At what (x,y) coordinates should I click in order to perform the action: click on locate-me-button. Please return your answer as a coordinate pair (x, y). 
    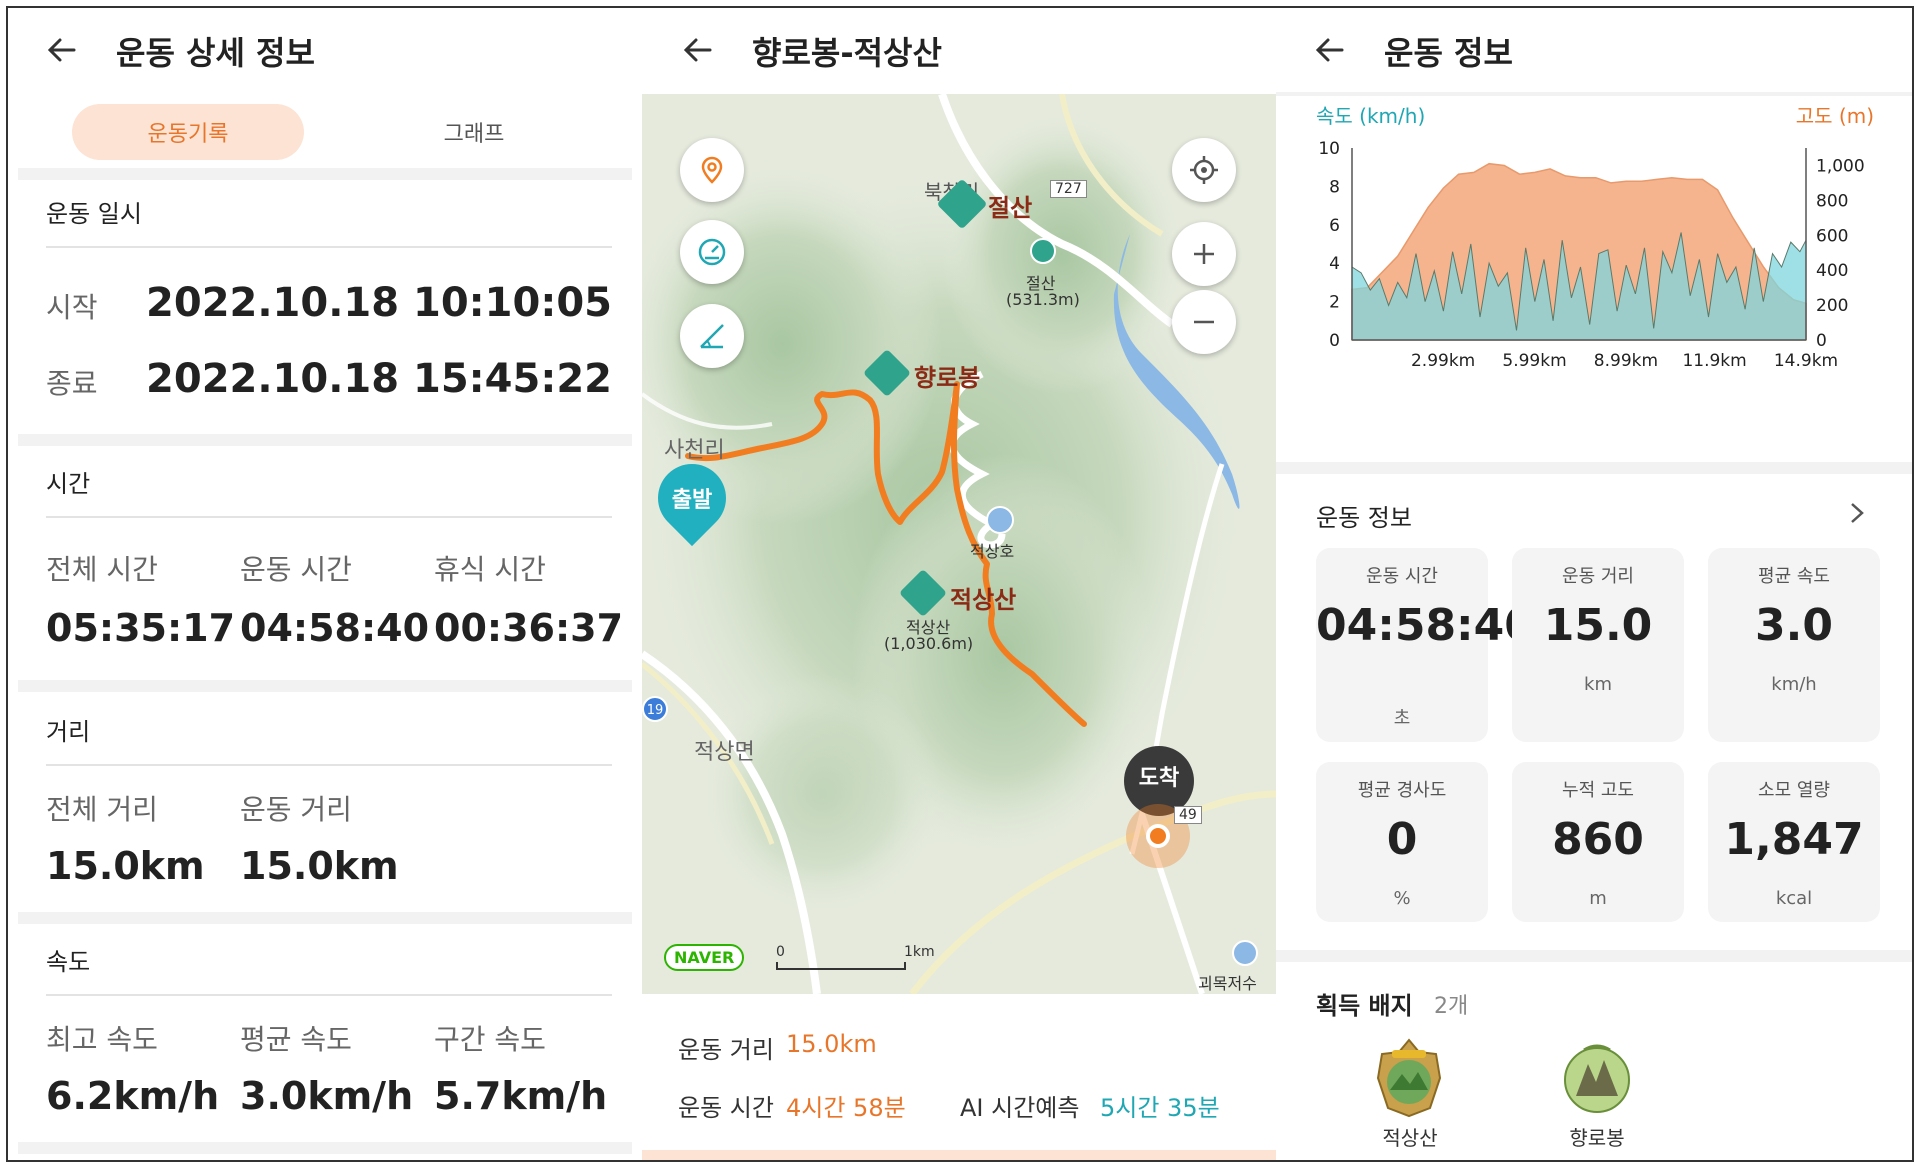
    Looking at the image, I should click on (1204, 170).